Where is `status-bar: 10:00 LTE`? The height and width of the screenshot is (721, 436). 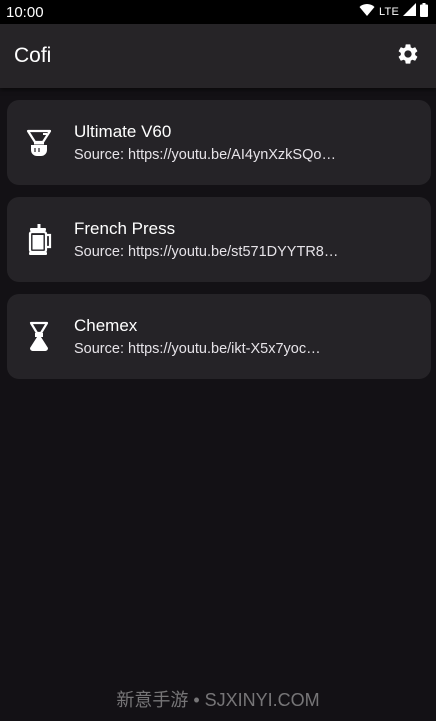
status-bar: 10:00 LTE is located at coordinates (218, 12).